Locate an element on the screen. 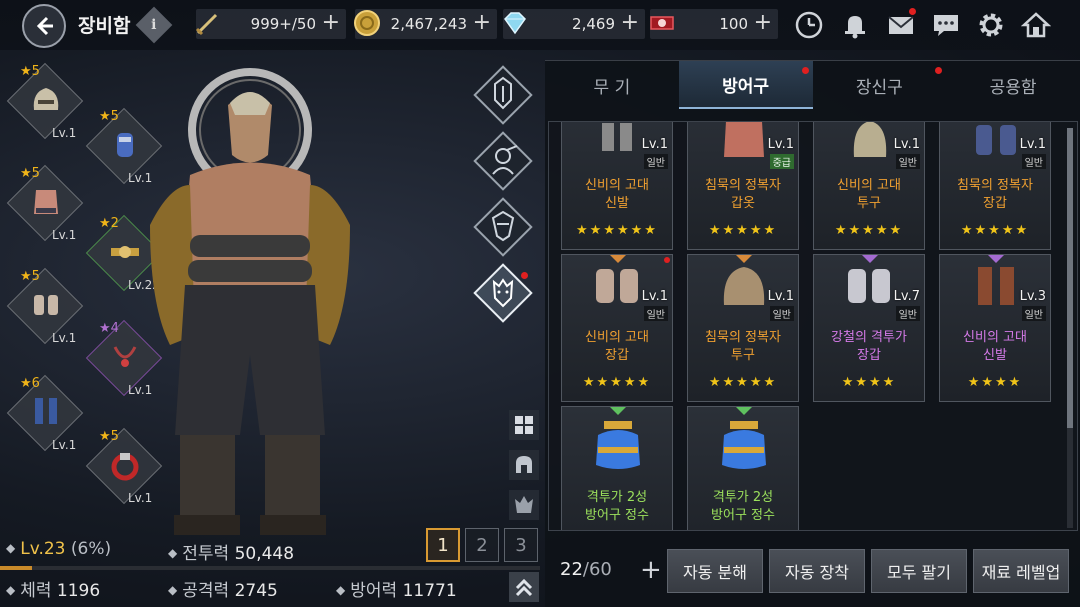 Image resolution: width=1080 pixels, height=607 pixels. level-percent: (6%) is located at coordinates (91, 549).